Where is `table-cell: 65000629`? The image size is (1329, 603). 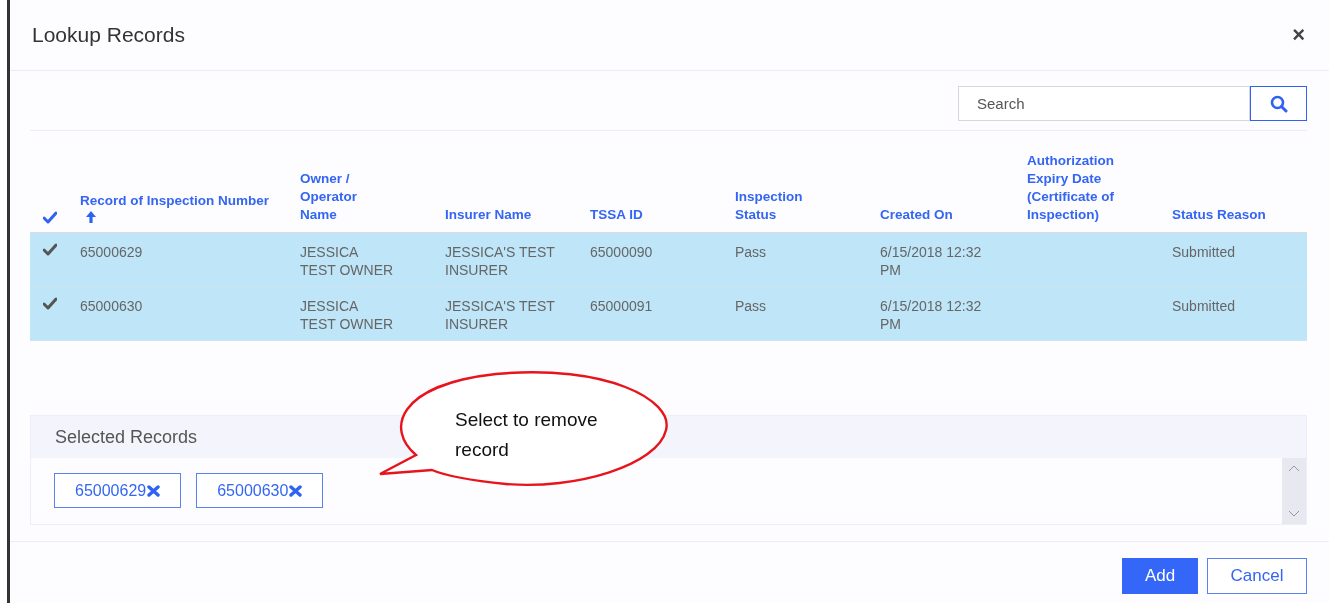 table-cell: 65000629 is located at coordinates (111, 252).